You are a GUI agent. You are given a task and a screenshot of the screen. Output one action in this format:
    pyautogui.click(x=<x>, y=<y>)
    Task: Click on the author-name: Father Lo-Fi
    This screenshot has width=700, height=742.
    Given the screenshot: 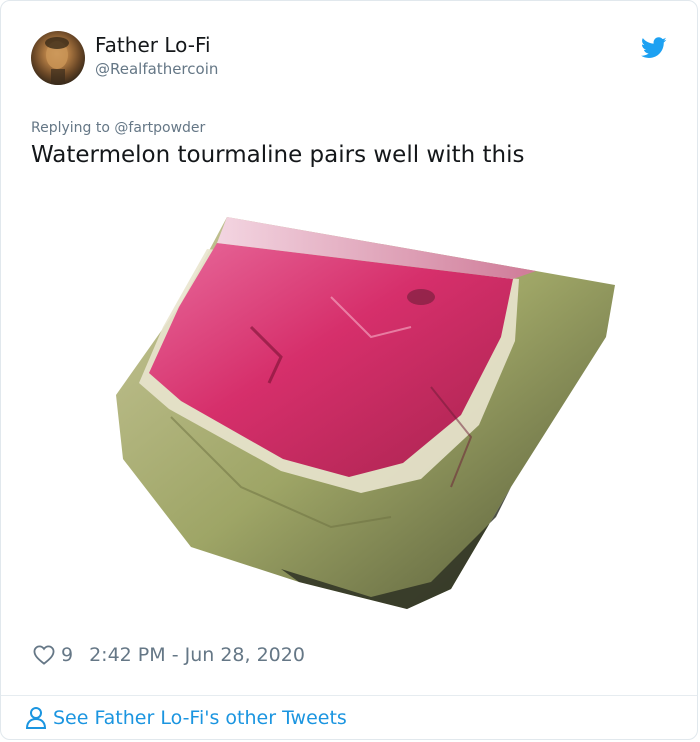 What is the action you would take?
    pyautogui.click(x=153, y=45)
    